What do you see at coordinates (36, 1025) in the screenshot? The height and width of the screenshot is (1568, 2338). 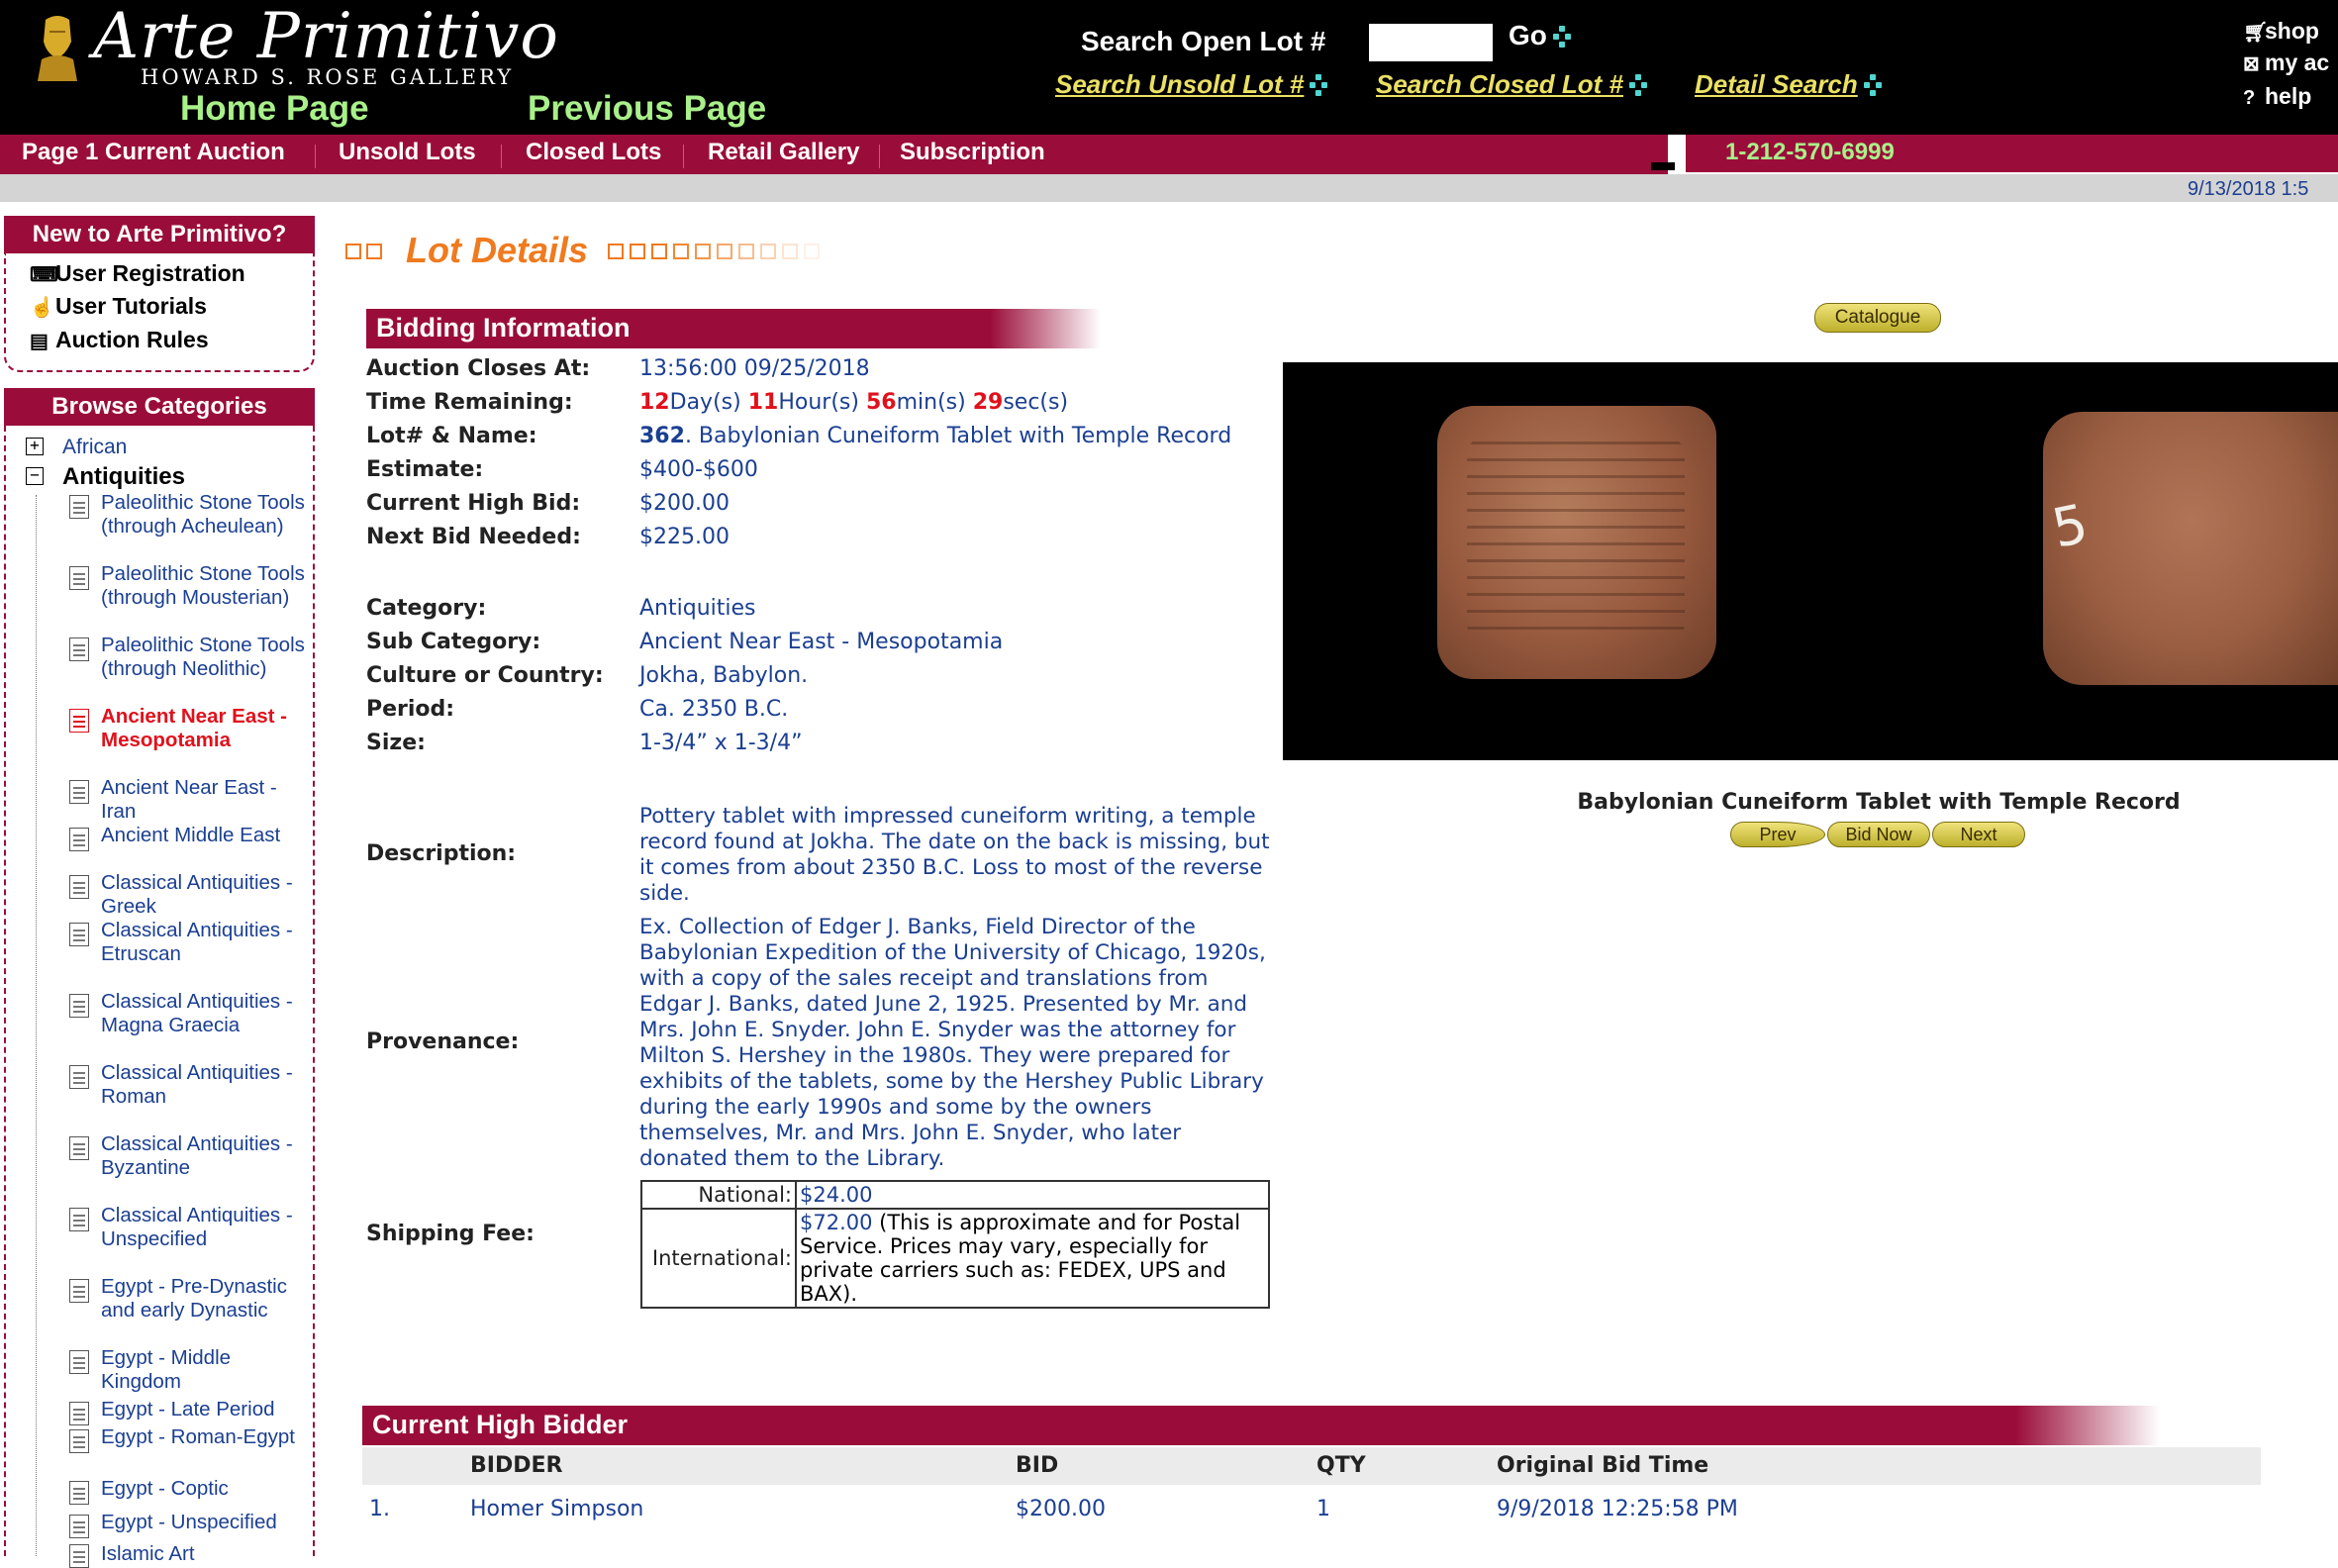 I see `tree-connector` at bounding box center [36, 1025].